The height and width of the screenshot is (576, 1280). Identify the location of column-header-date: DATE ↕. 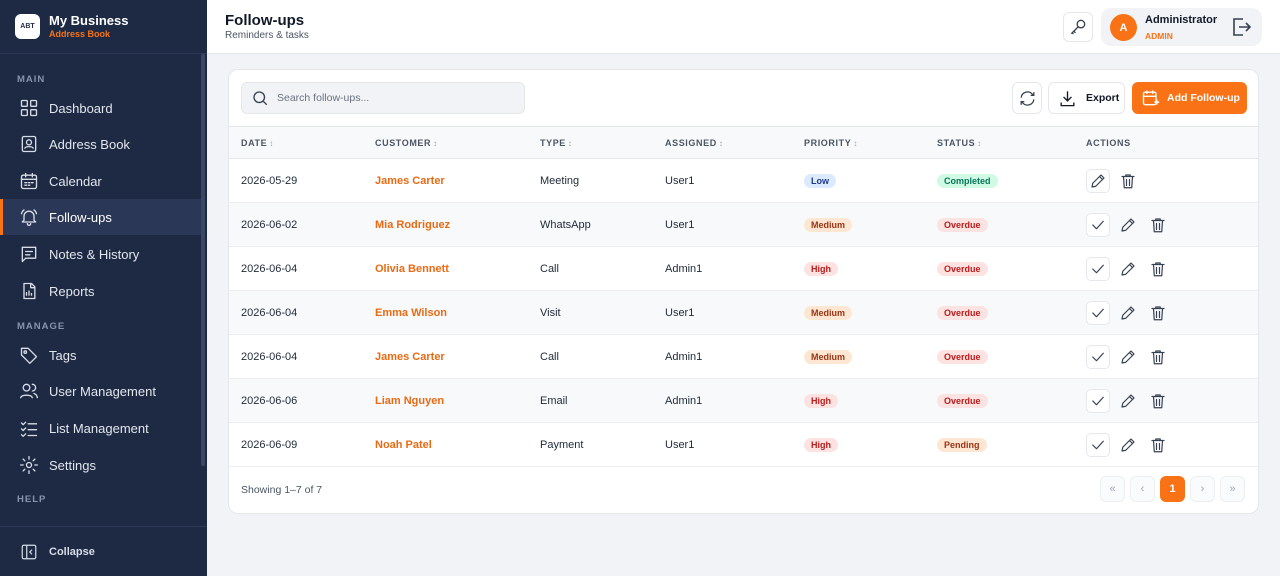
(296, 142).